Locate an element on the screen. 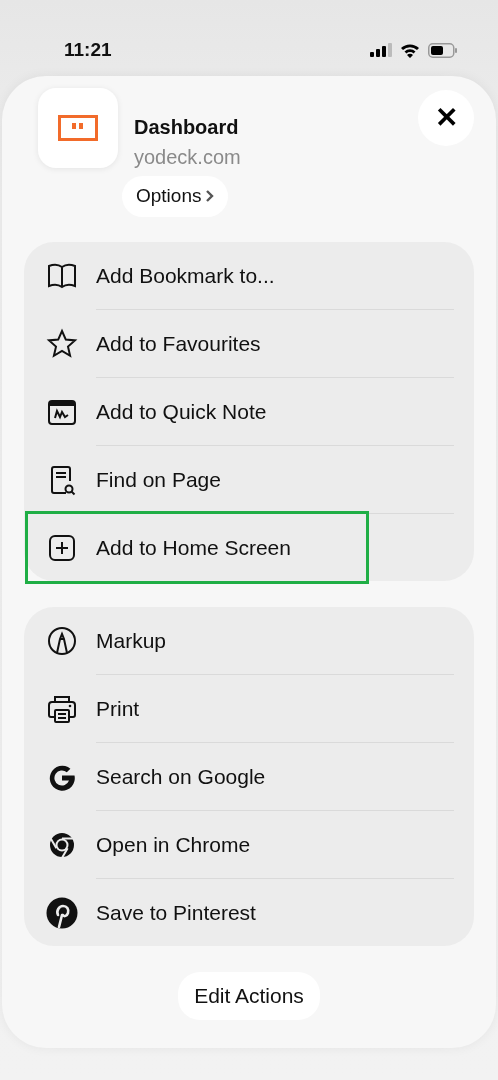 This screenshot has height=1080, width=498. signal-icon is located at coordinates (381, 50).